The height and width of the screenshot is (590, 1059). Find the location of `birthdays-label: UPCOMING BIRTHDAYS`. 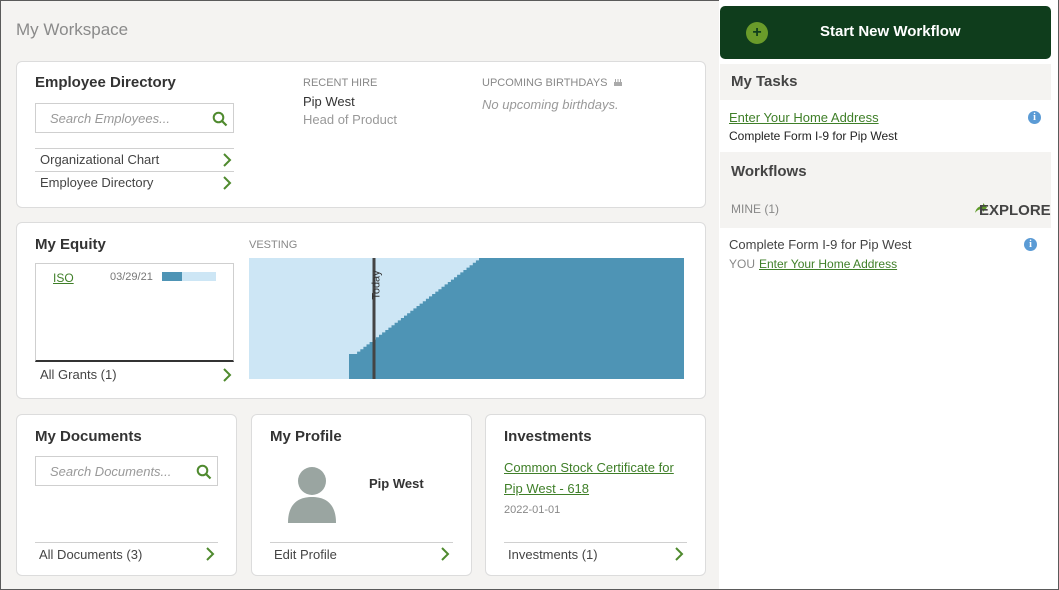

birthdays-label: UPCOMING BIRTHDAYS is located at coordinates (552, 83).